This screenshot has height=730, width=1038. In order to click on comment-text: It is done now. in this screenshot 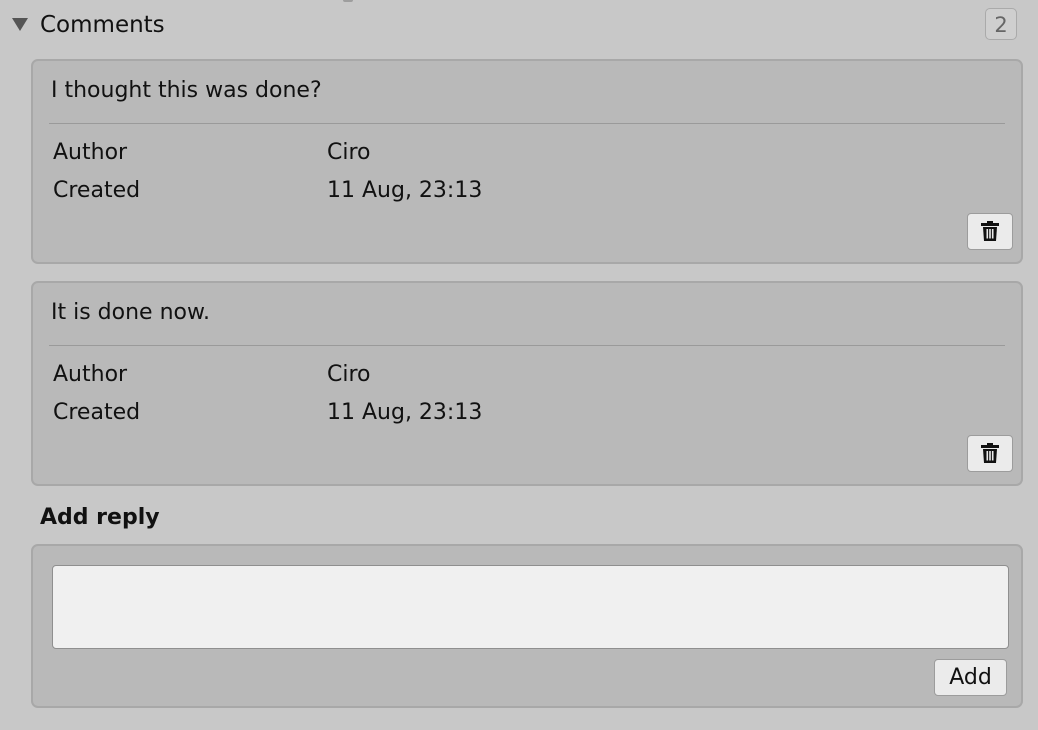, I will do `click(130, 312)`.